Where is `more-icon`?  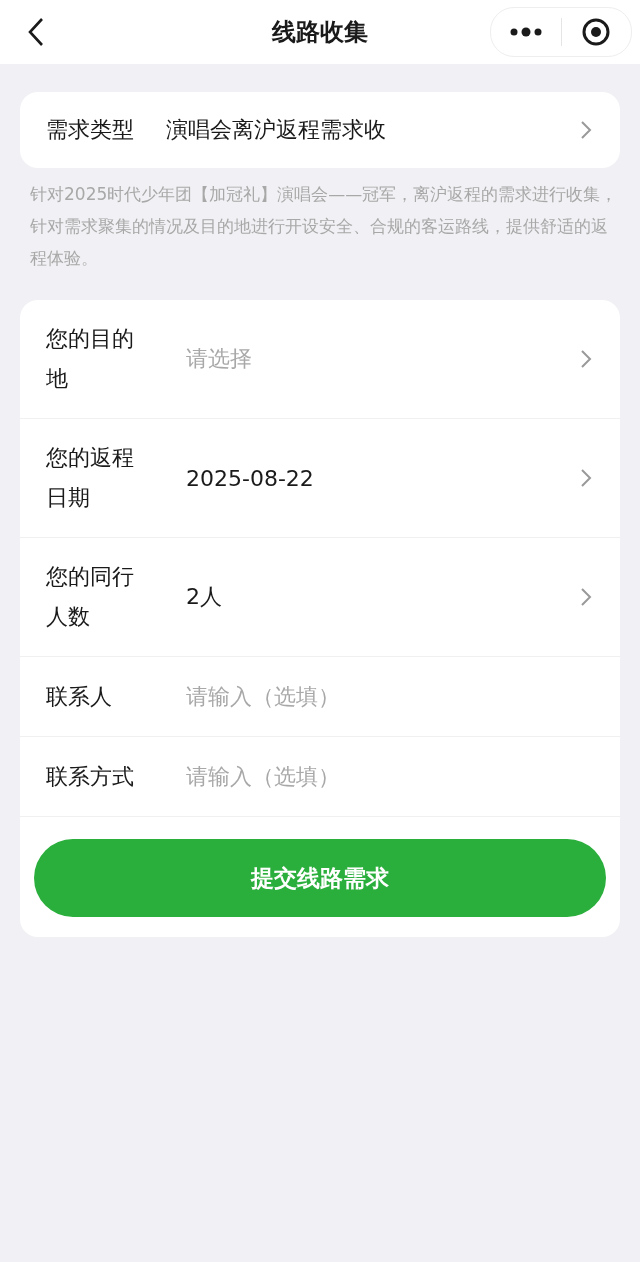 more-icon is located at coordinates (525, 32).